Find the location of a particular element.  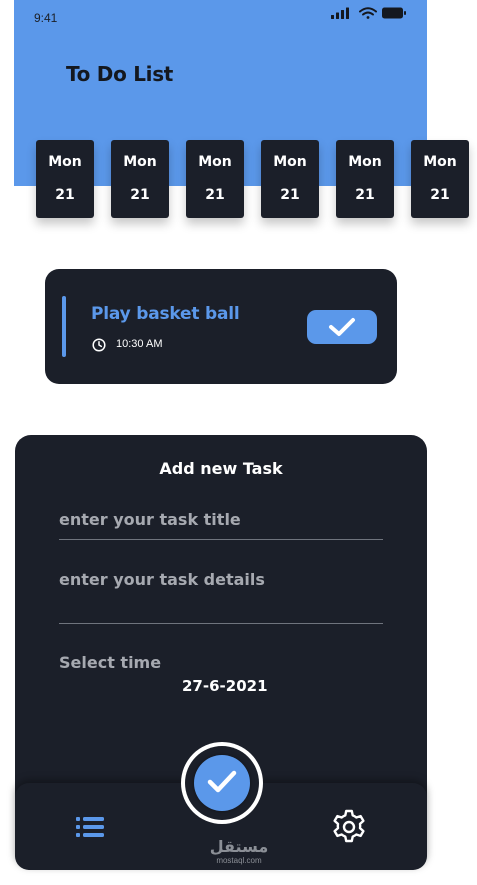

complete-task-button is located at coordinates (342, 327).